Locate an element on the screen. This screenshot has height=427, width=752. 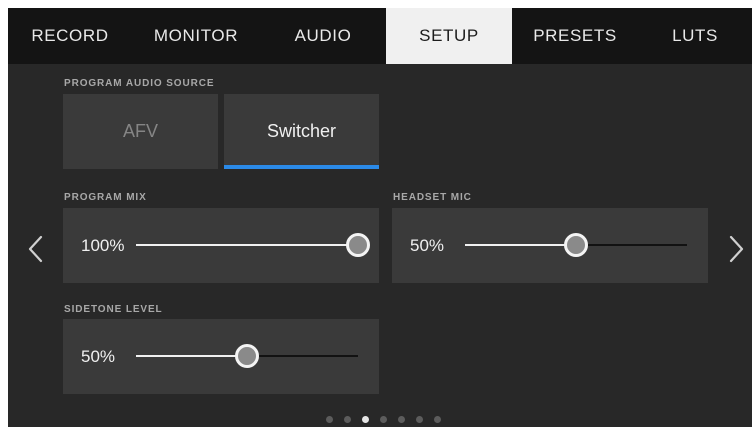
headset-mic-slider is located at coordinates (576, 245).